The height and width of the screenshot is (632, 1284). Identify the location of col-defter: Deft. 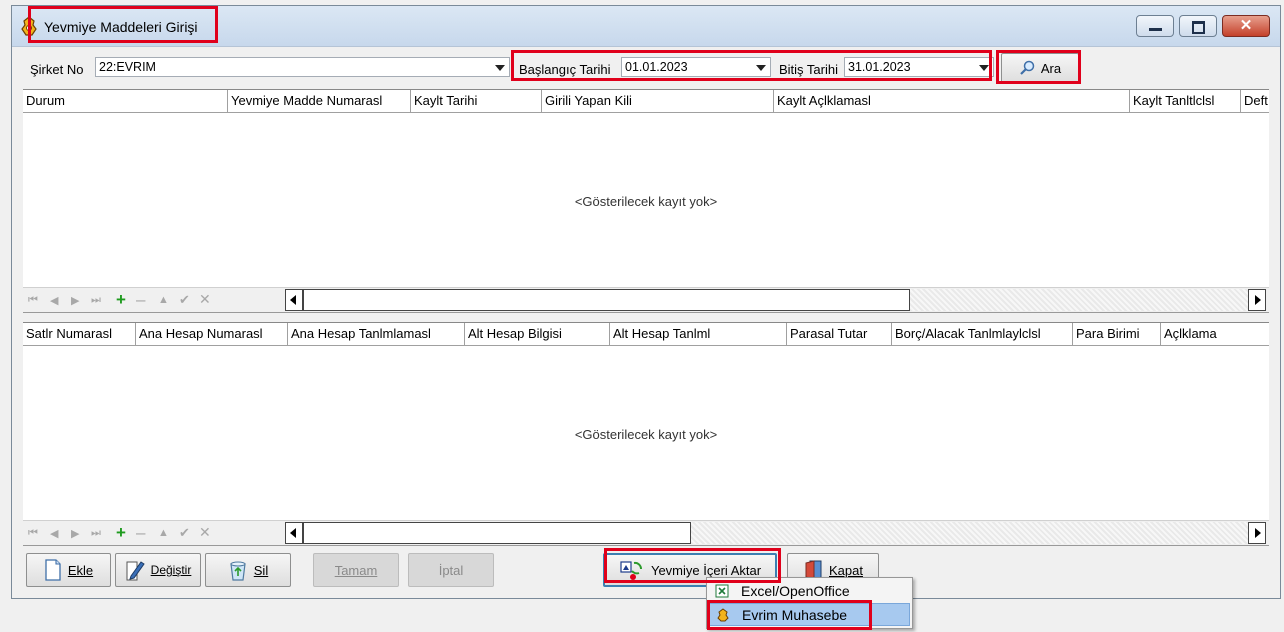
(1255, 101).